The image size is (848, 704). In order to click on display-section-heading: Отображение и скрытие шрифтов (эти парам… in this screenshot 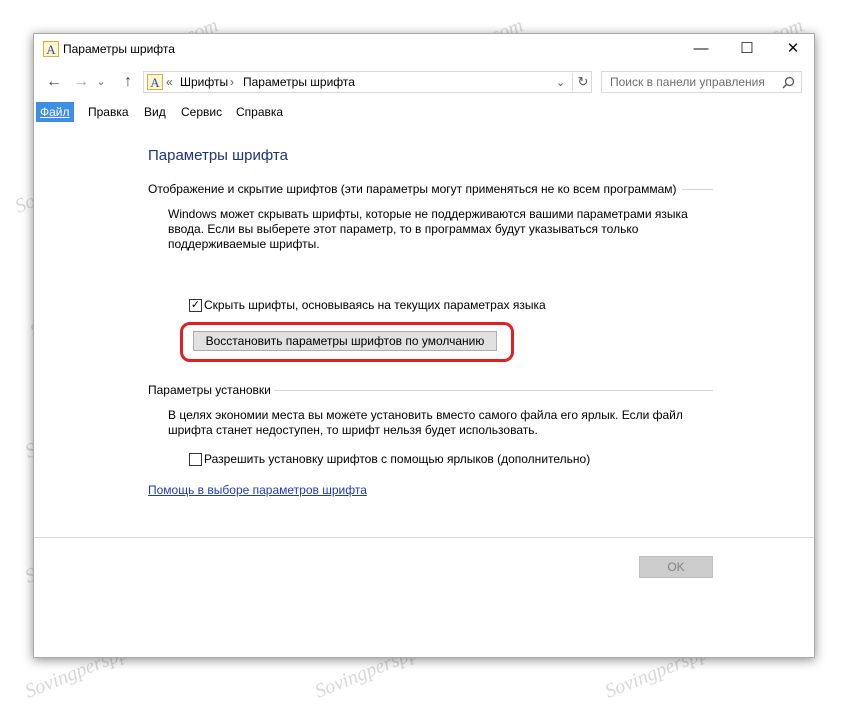, I will do `click(412, 189)`.